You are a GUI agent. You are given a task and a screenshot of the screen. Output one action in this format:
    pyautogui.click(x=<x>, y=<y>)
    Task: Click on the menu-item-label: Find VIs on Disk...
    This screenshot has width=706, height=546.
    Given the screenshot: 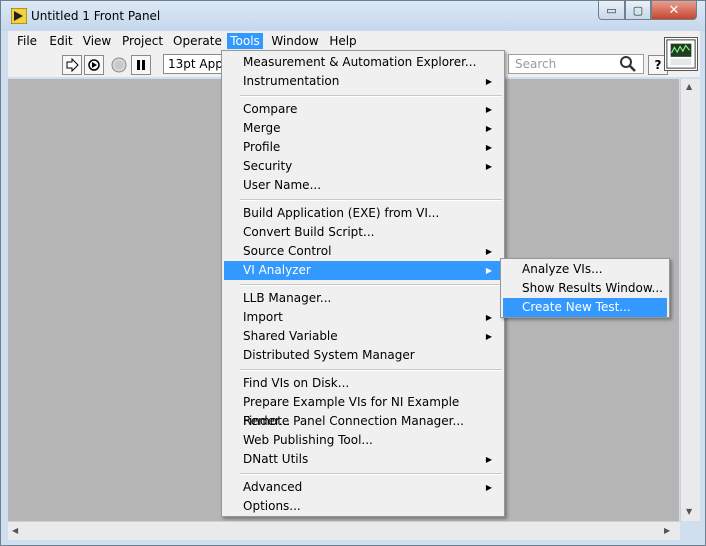 What is the action you would take?
    pyautogui.click(x=296, y=383)
    